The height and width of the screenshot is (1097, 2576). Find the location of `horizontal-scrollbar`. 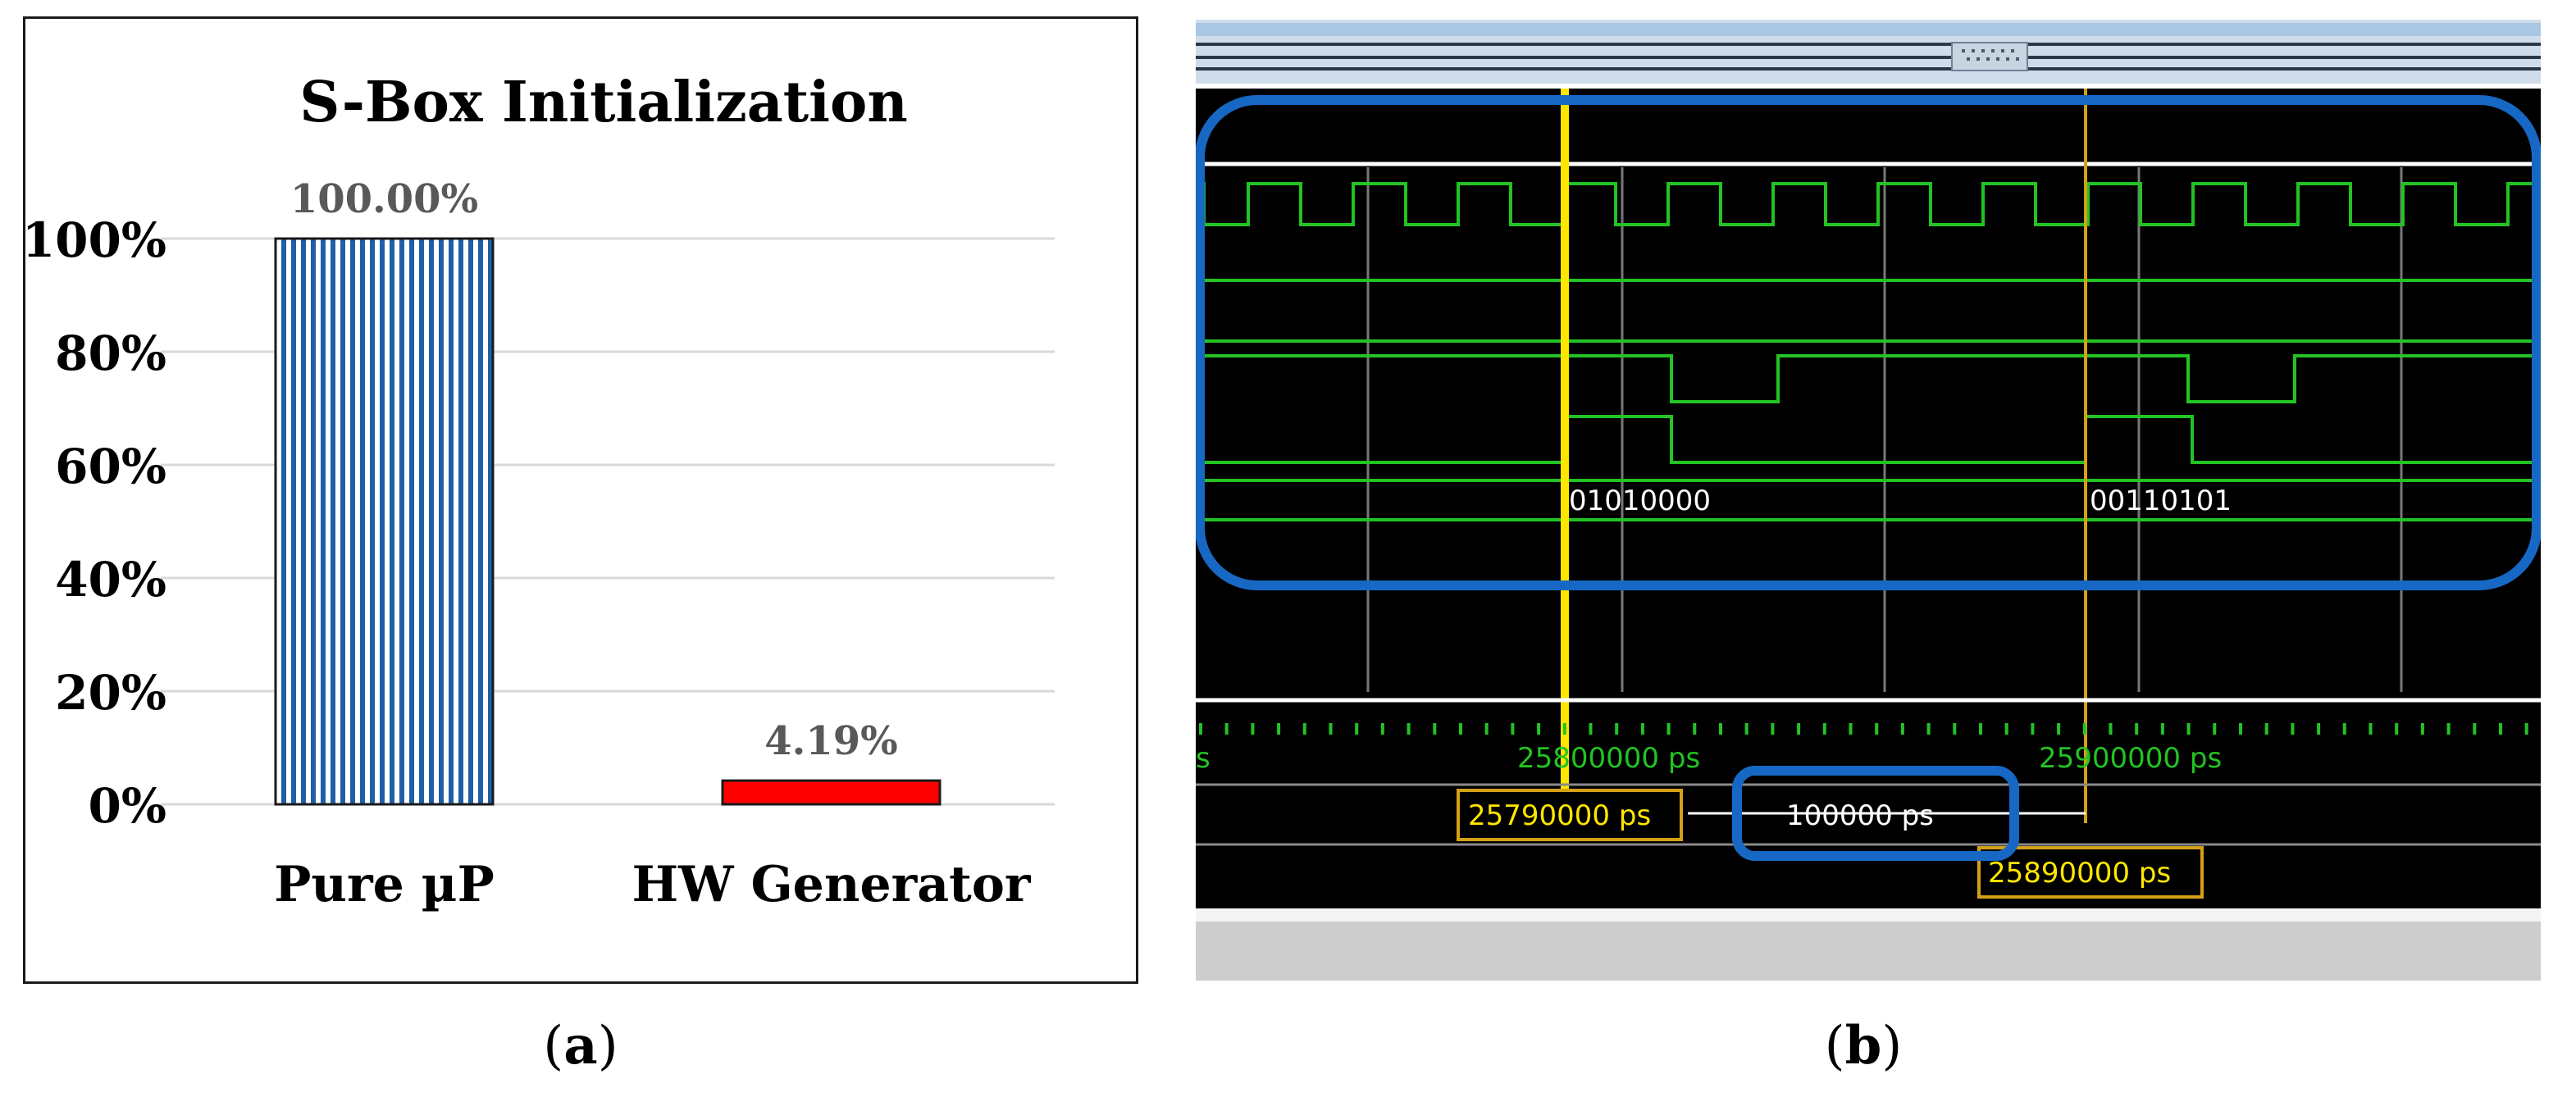

horizontal-scrollbar is located at coordinates (1868, 952).